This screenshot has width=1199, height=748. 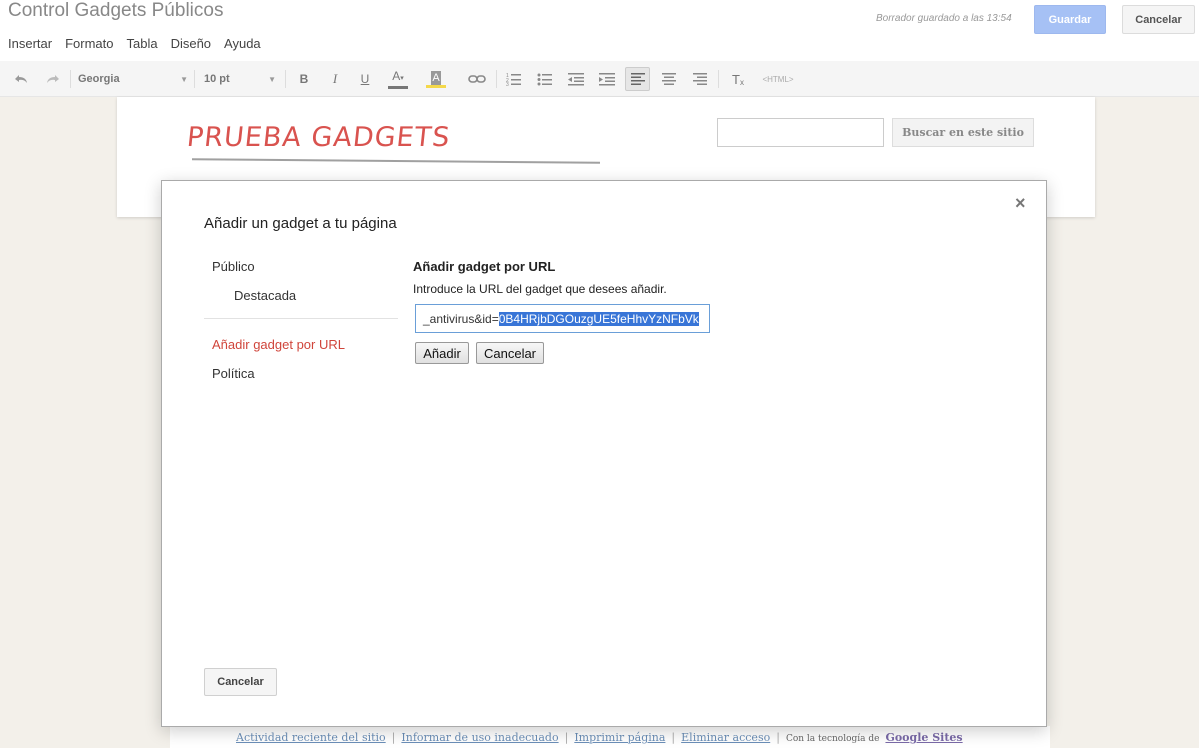 What do you see at coordinates (30, 43) in the screenshot?
I see `menu-item-insertar: Insertar` at bounding box center [30, 43].